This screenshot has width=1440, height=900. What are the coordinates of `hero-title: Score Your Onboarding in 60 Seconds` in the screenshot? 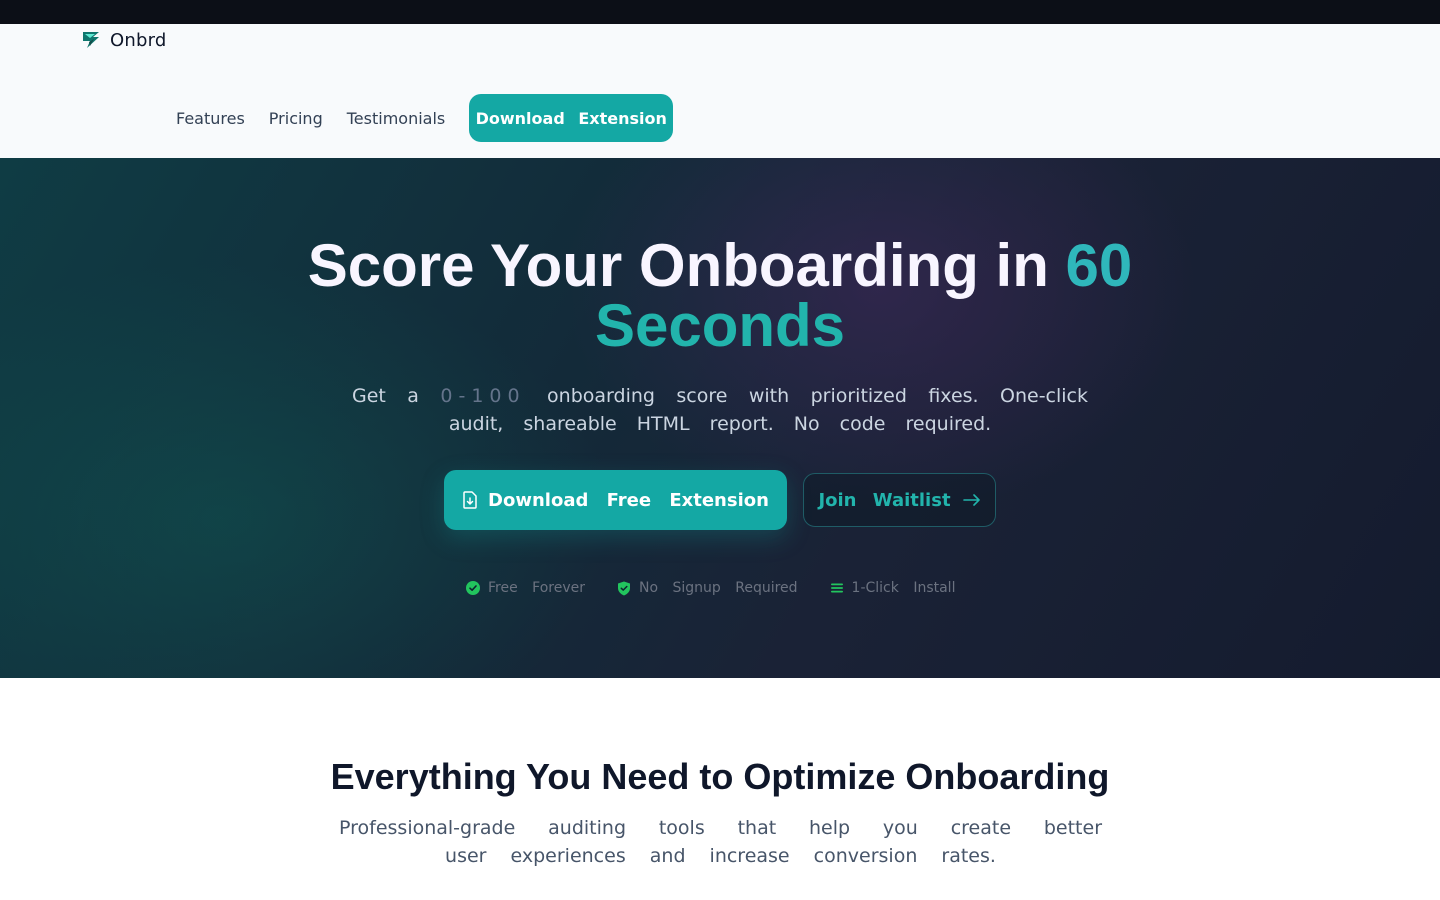 It's located at (720, 296).